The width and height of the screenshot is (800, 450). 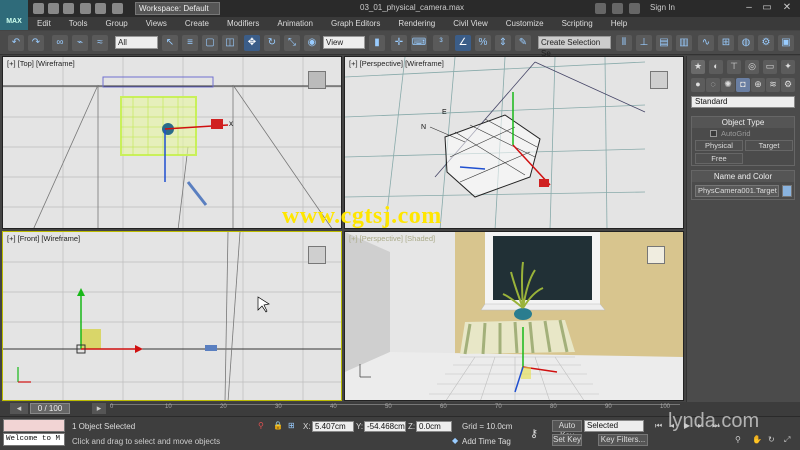 I want to click on menu-views: Views, so click(x=156, y=23).